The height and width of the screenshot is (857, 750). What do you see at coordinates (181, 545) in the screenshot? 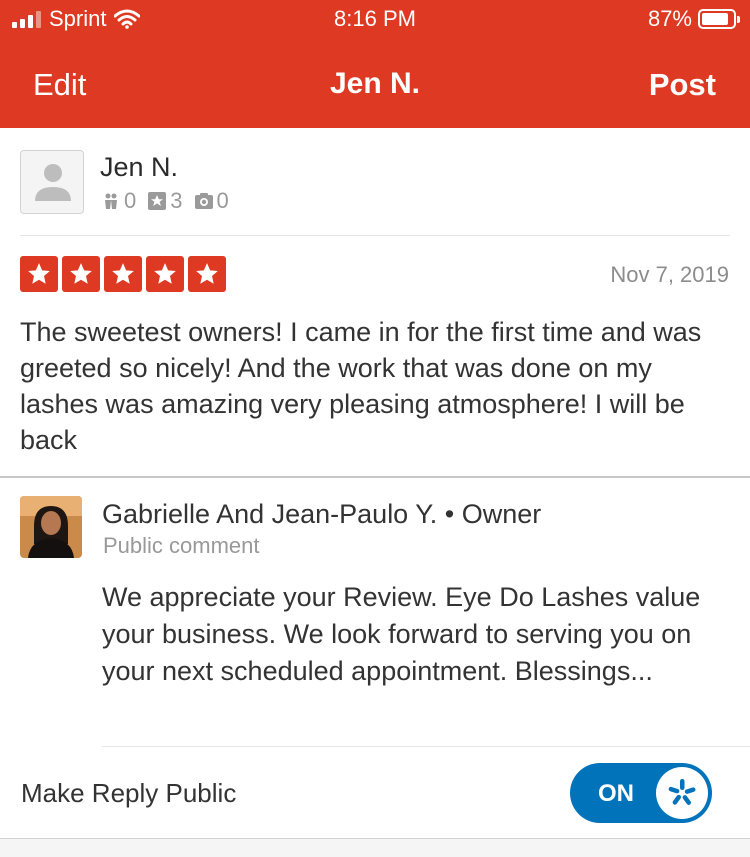
I see `comment-type: Public comment` at bounding box center [181, 545].